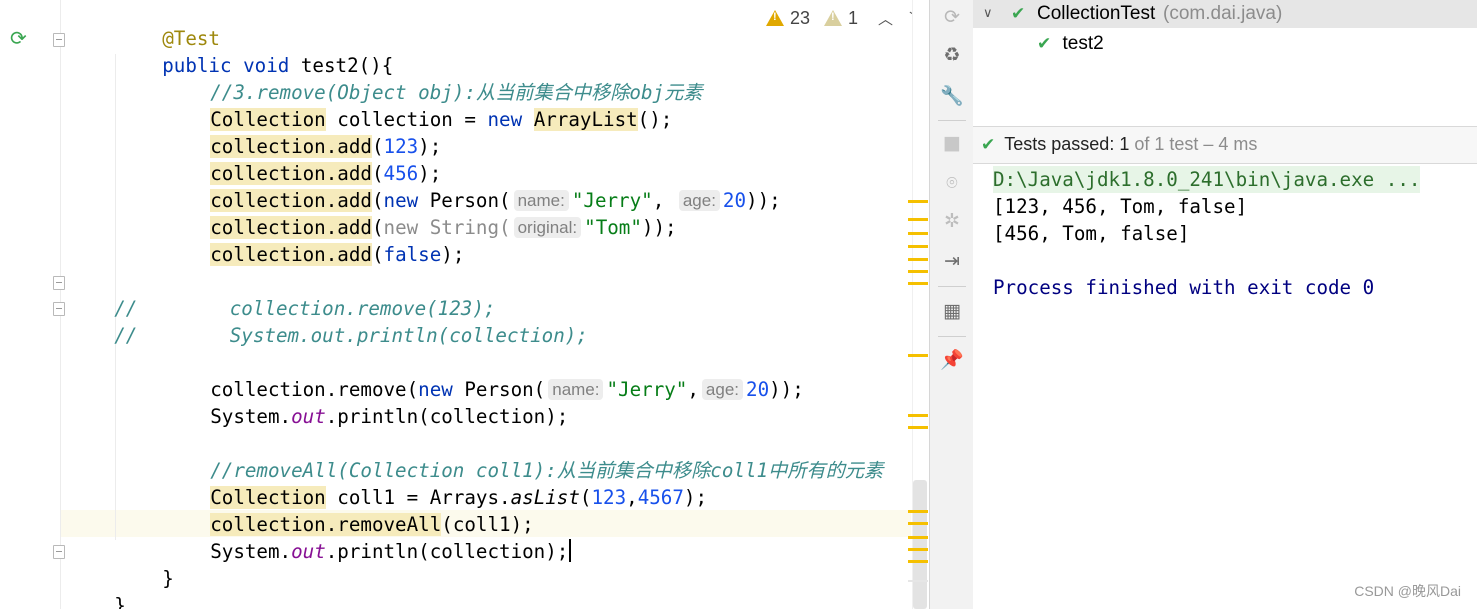 This screenshot has height=609, width=1477. I want to click on test-method-name: test2, so click(1083, 43).